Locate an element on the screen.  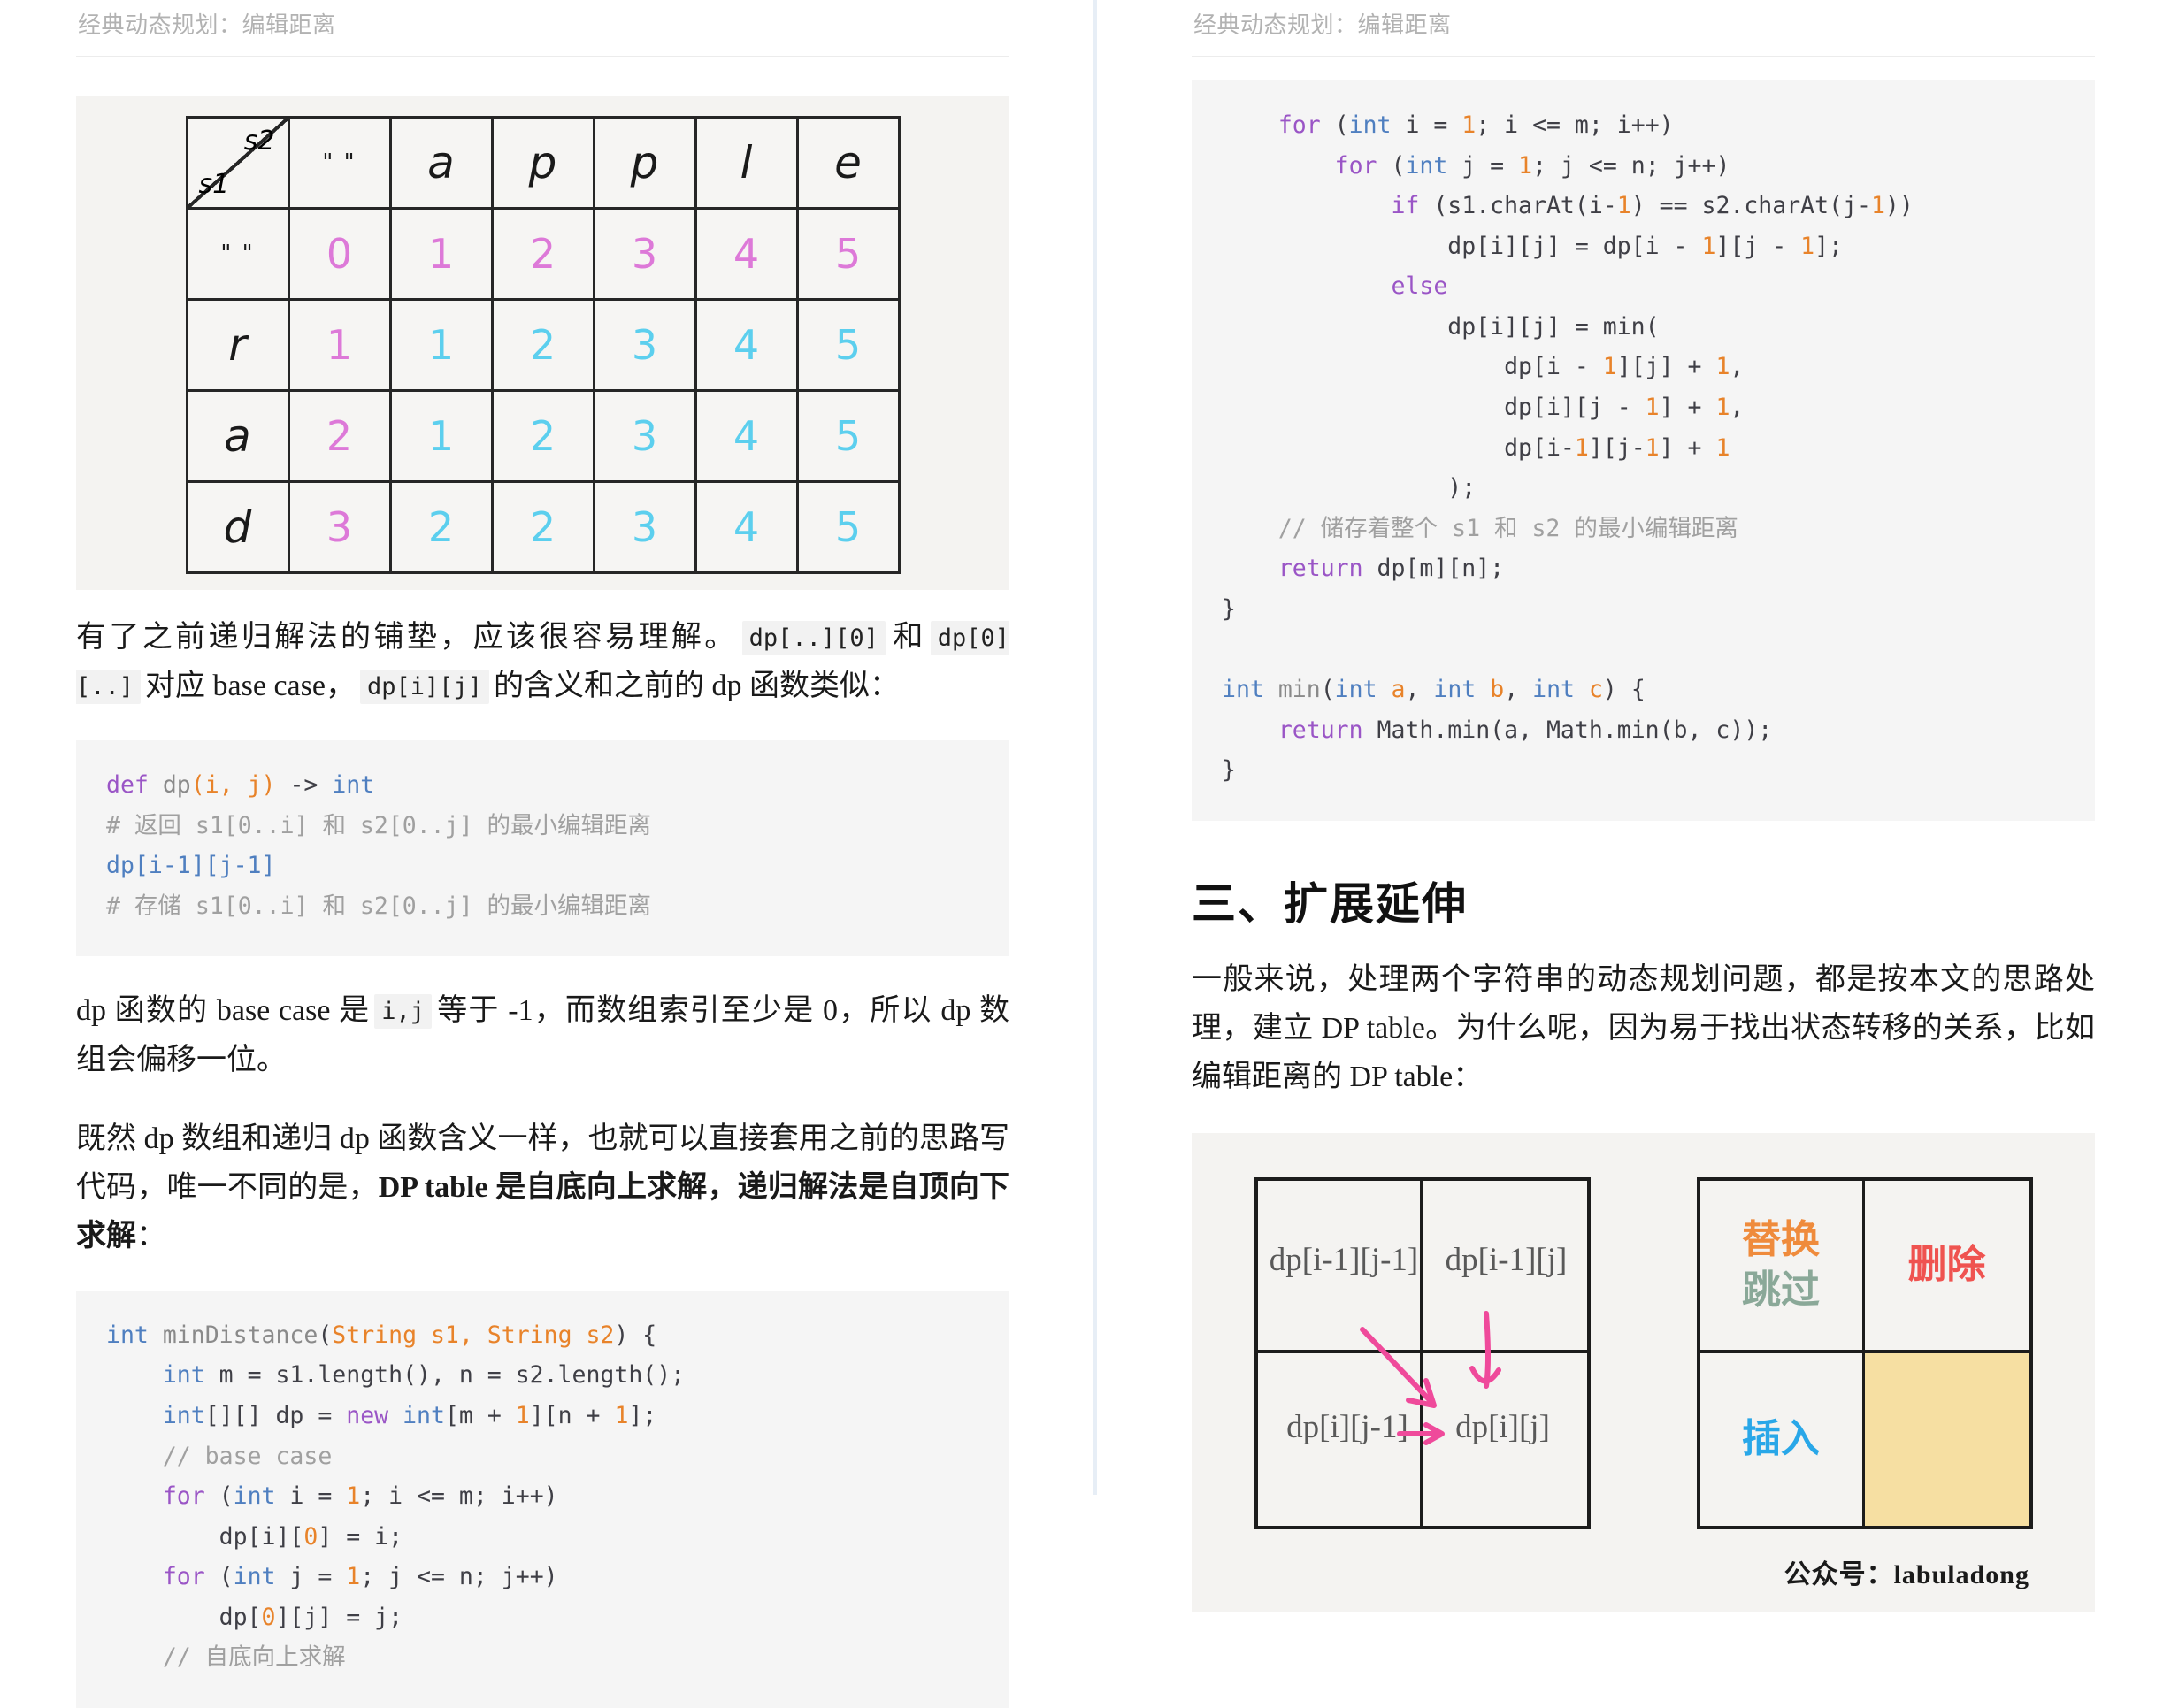
dp-table-row: a212345 is located at coordinates (543, 436).